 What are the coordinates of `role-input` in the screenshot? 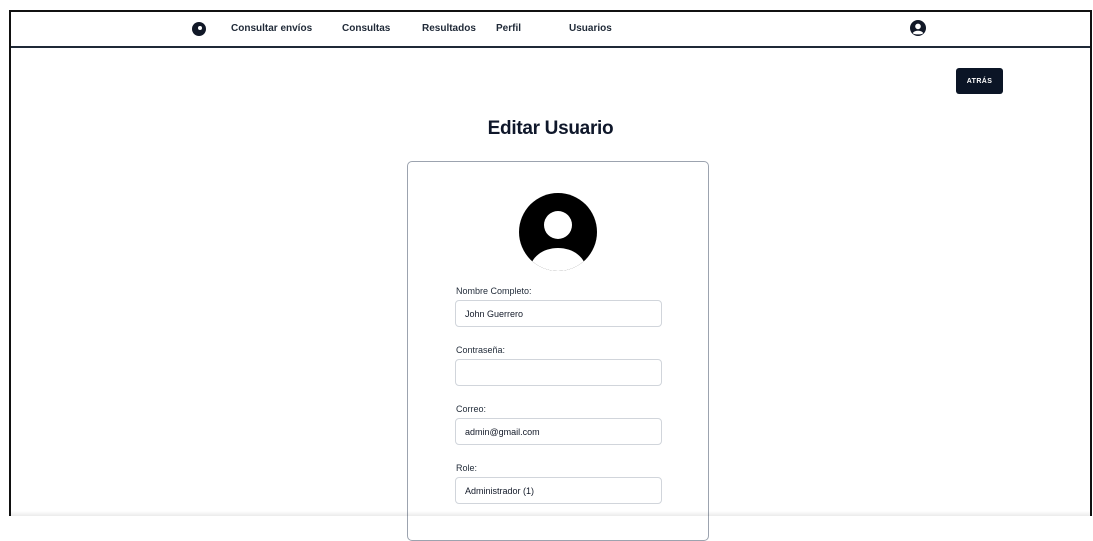 It's located at (558, 490).